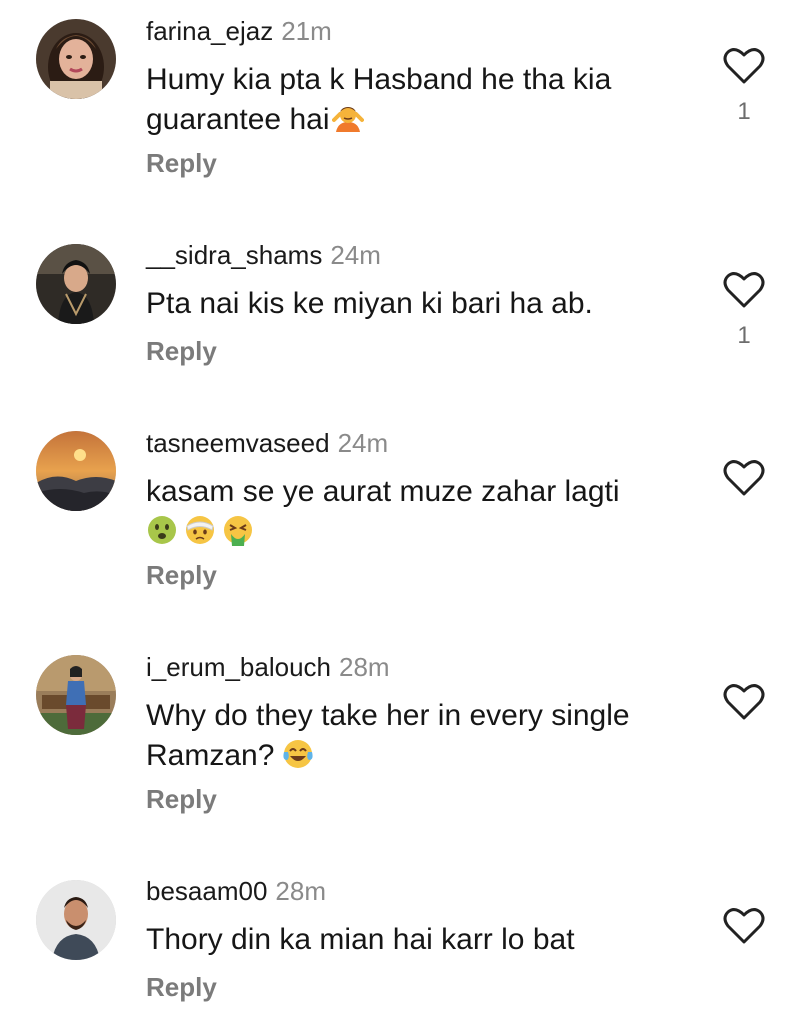 The image size is (807, 1024). What do you see at coordinates (306, 31) in the screenshot?
I see `timestamp: 21m` at bounding box center [306, 31].